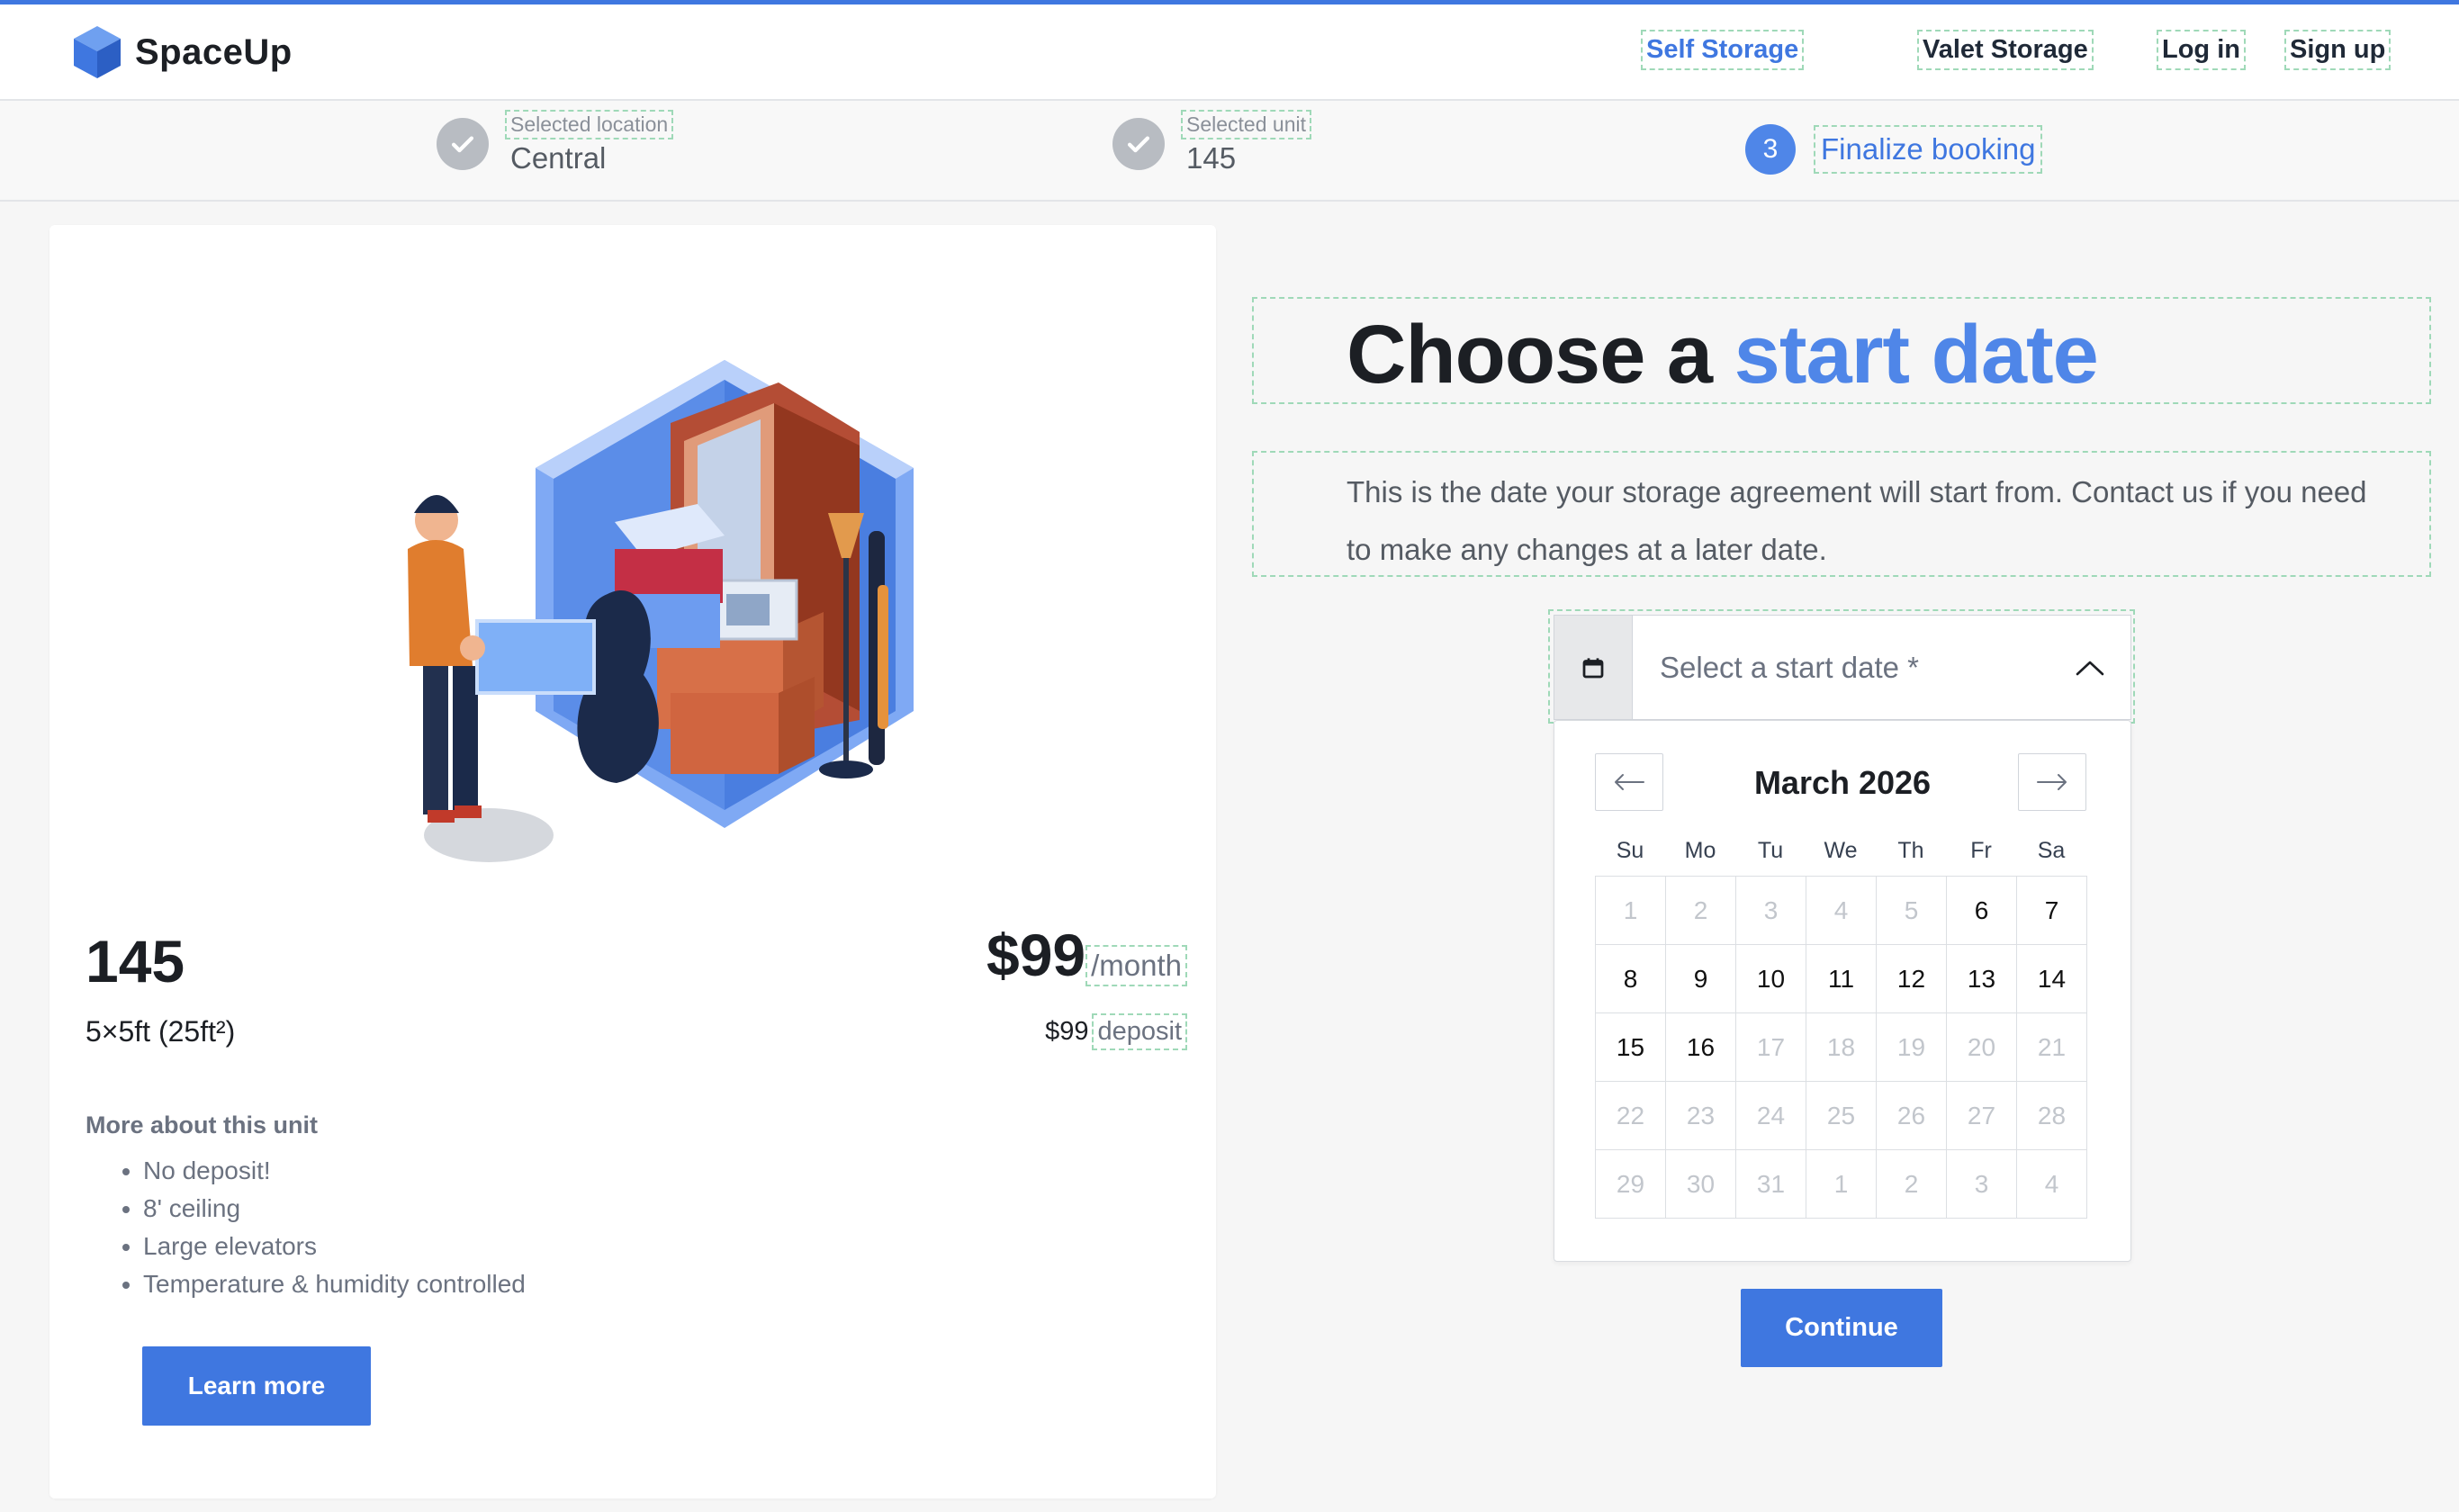 This screenshot has width=2459, height=1512. I want to click on step-location-label: Selected location, so click(589, 125).